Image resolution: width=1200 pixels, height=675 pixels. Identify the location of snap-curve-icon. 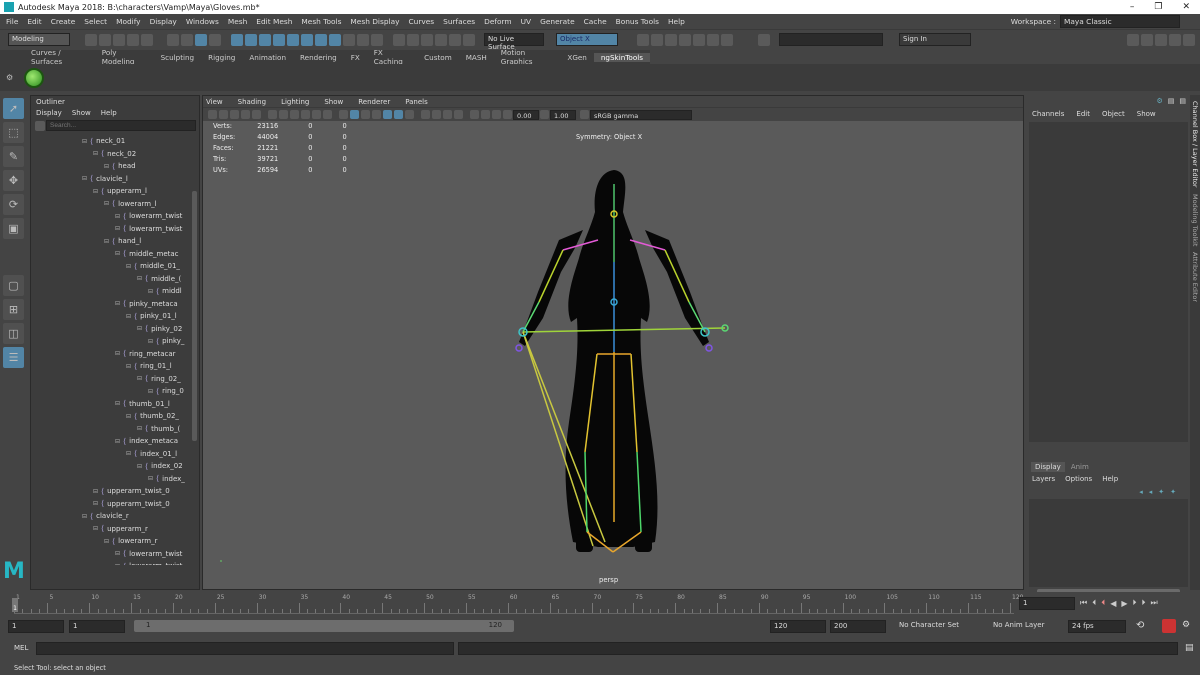
(251, 39).